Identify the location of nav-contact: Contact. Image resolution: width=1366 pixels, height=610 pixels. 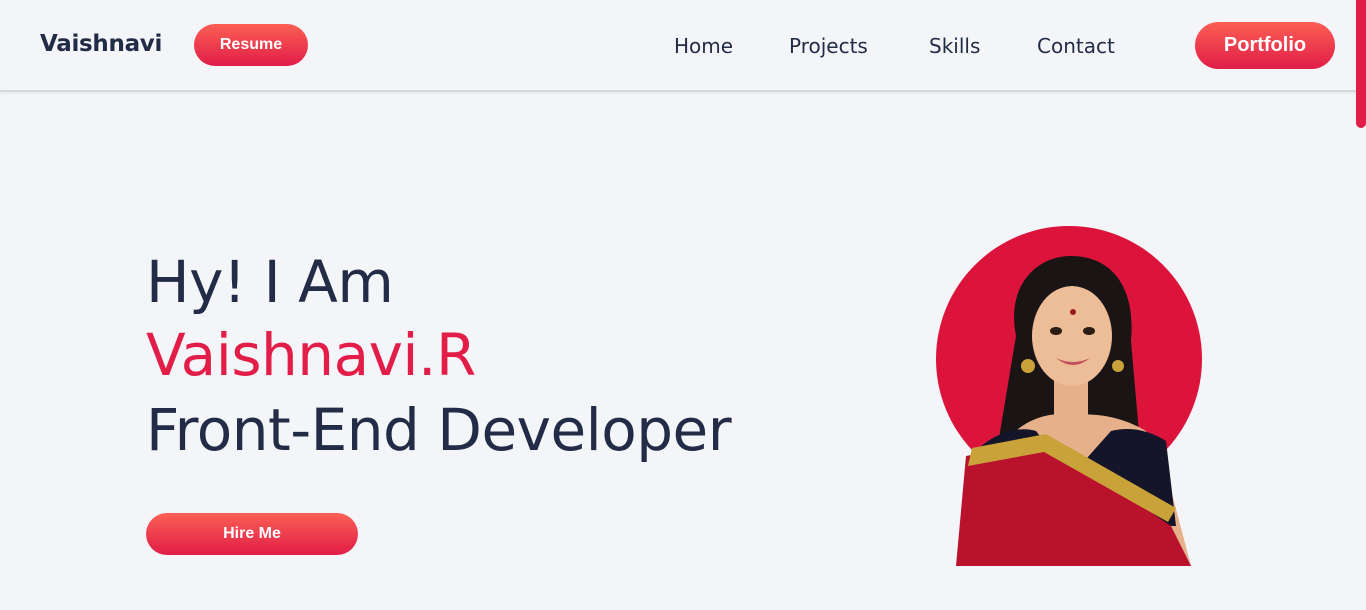
(1076, 46).